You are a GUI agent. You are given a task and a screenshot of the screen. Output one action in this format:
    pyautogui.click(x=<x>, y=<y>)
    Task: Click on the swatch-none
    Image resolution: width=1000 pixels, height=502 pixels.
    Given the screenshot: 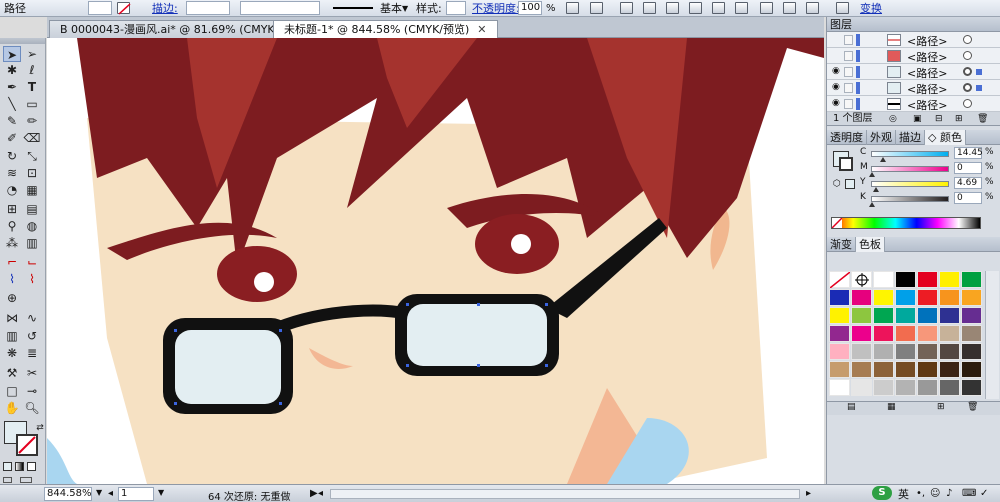 What is the action you would take?
    pyautogui.click(x=840, y=280)
    